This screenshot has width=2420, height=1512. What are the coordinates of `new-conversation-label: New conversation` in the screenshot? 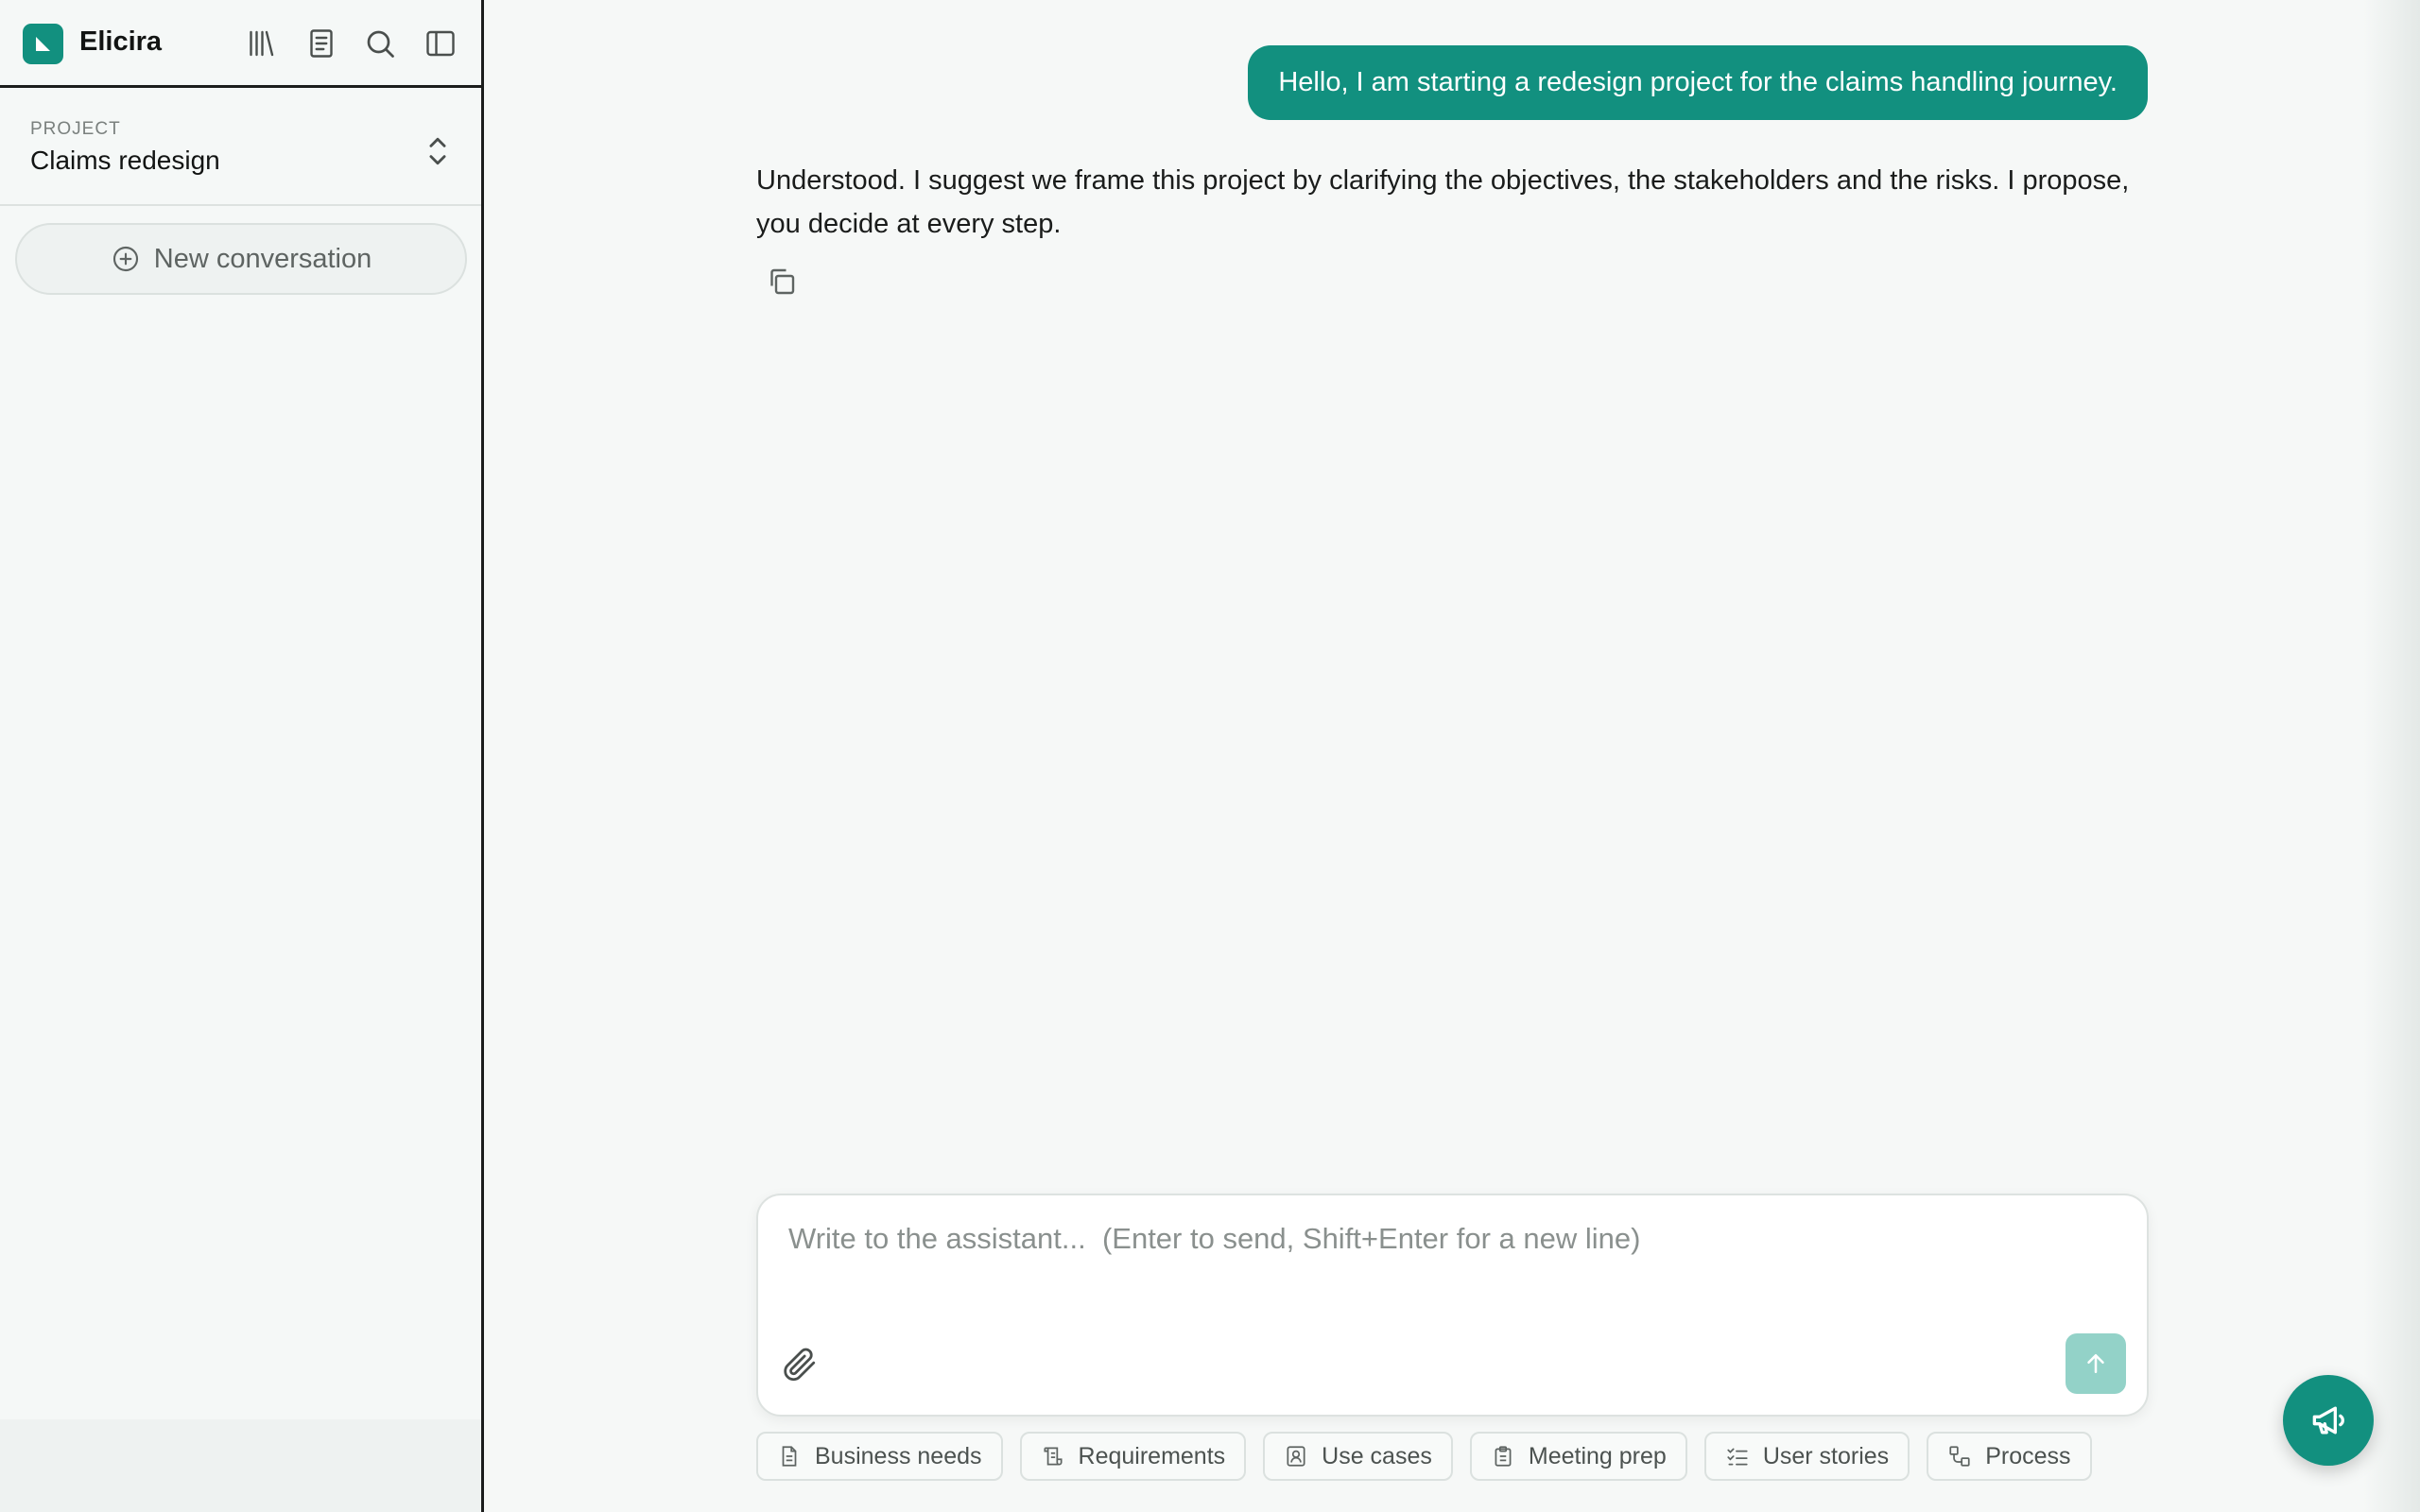 It's located at (262, 258).